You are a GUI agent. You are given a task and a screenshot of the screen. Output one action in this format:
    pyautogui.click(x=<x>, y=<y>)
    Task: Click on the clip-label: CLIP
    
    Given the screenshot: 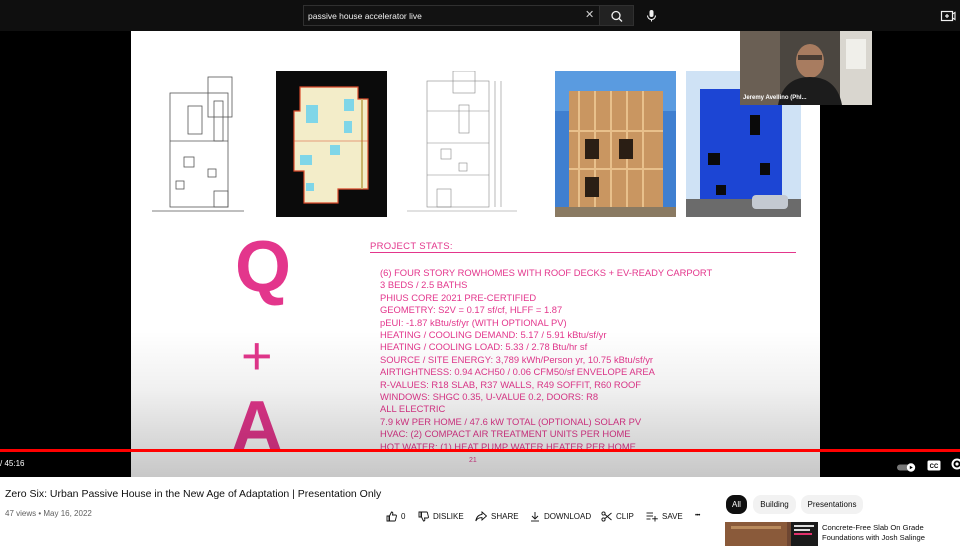 What is the action you would take?
    pyautogui.click(x=625, y=516)
    